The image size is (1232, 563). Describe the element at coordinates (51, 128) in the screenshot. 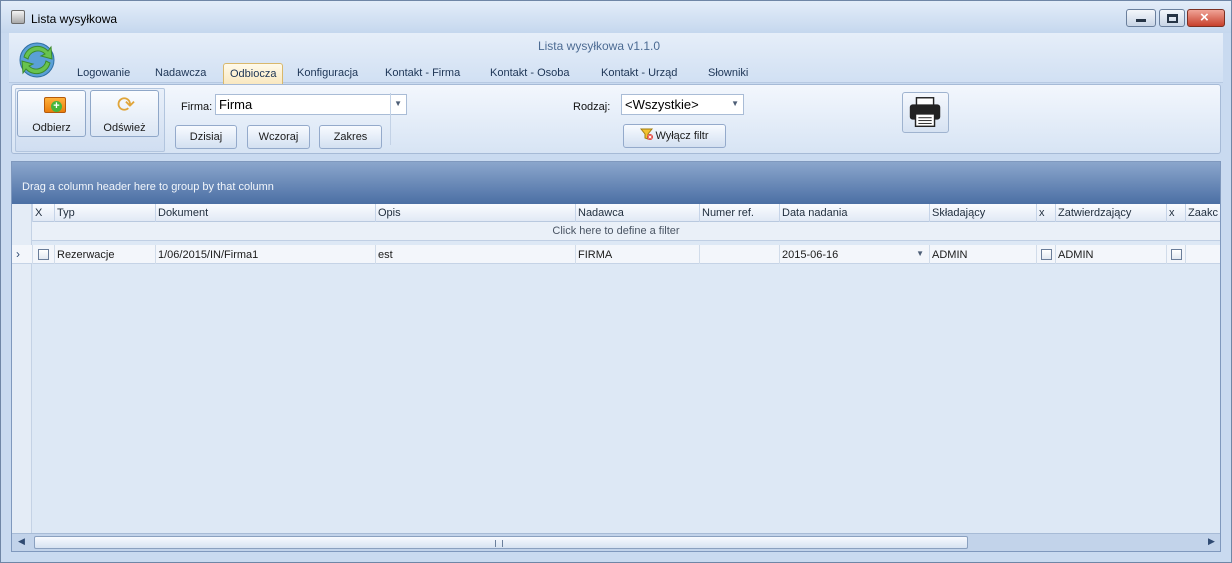

I see `receive-button-label: Odbierz` at that location.